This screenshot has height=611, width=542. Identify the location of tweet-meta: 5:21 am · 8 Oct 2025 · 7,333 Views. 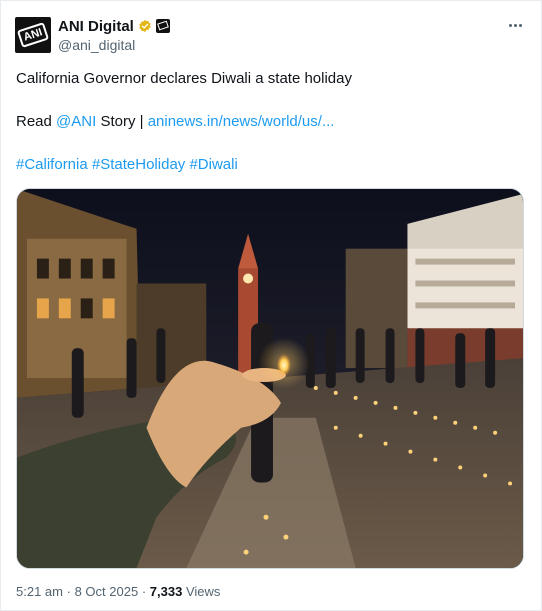
(118, 591).